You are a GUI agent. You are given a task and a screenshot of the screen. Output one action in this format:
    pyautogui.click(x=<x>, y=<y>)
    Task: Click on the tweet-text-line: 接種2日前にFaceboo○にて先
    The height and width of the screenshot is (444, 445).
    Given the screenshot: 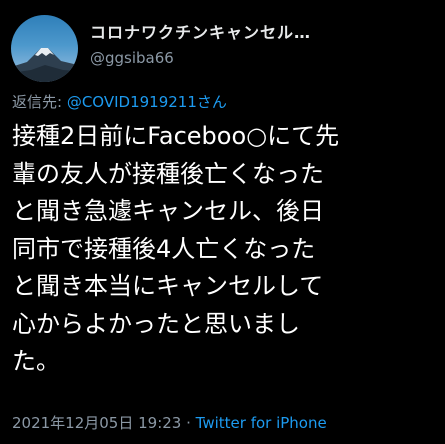 What is the action you would take?
    pyautogui.click(x=176, y=136)
    